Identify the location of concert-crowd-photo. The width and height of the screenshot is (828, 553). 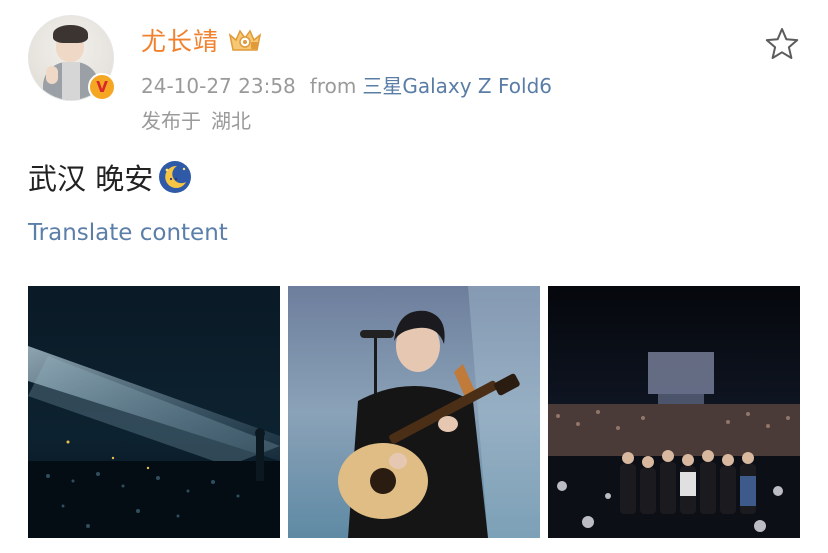
(154, 412).